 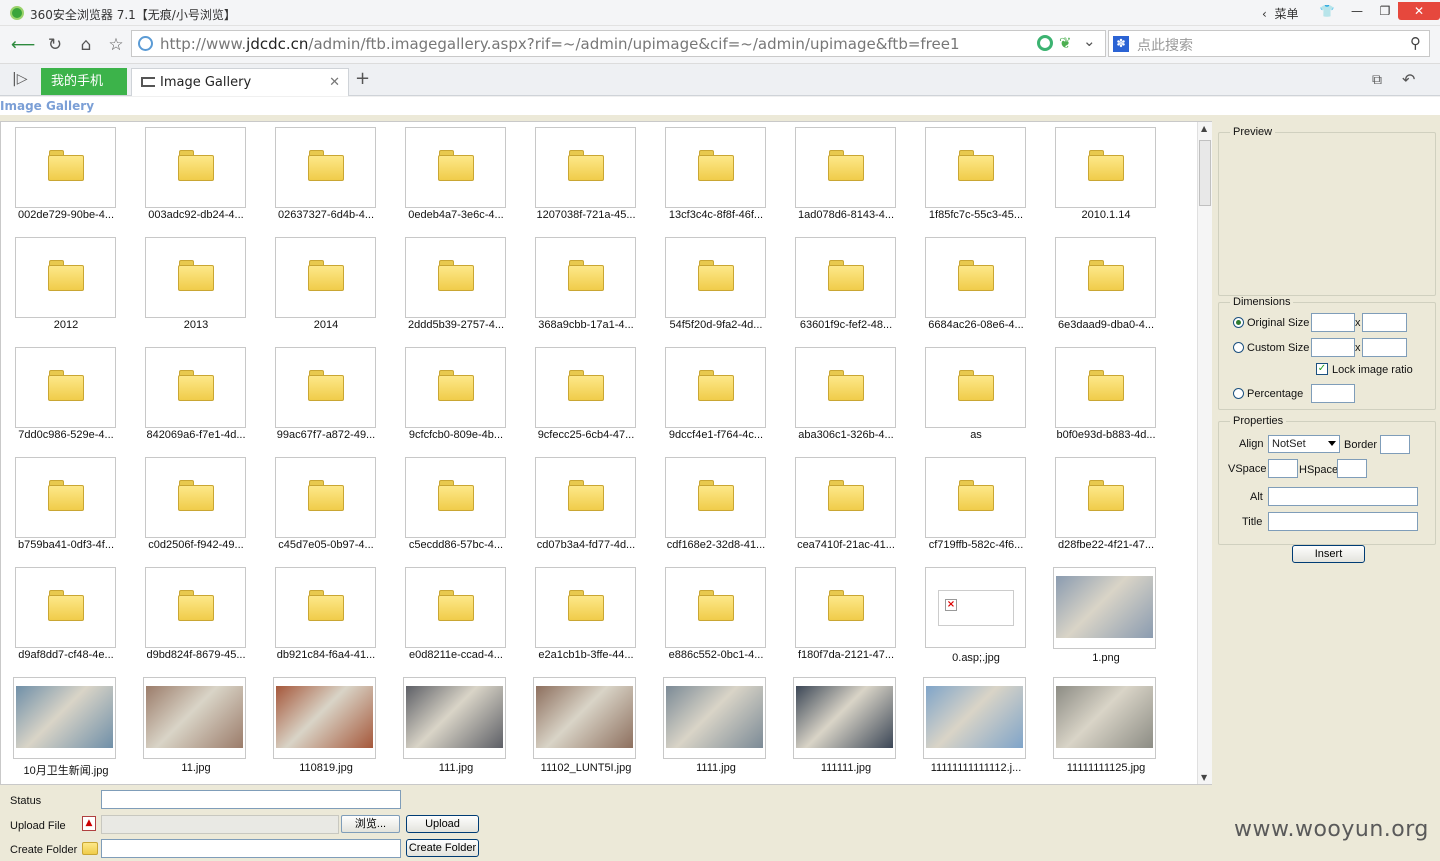 I want to click on search-box: ✽ 点此搜索 ⚲, so click(x=1269, y=43).